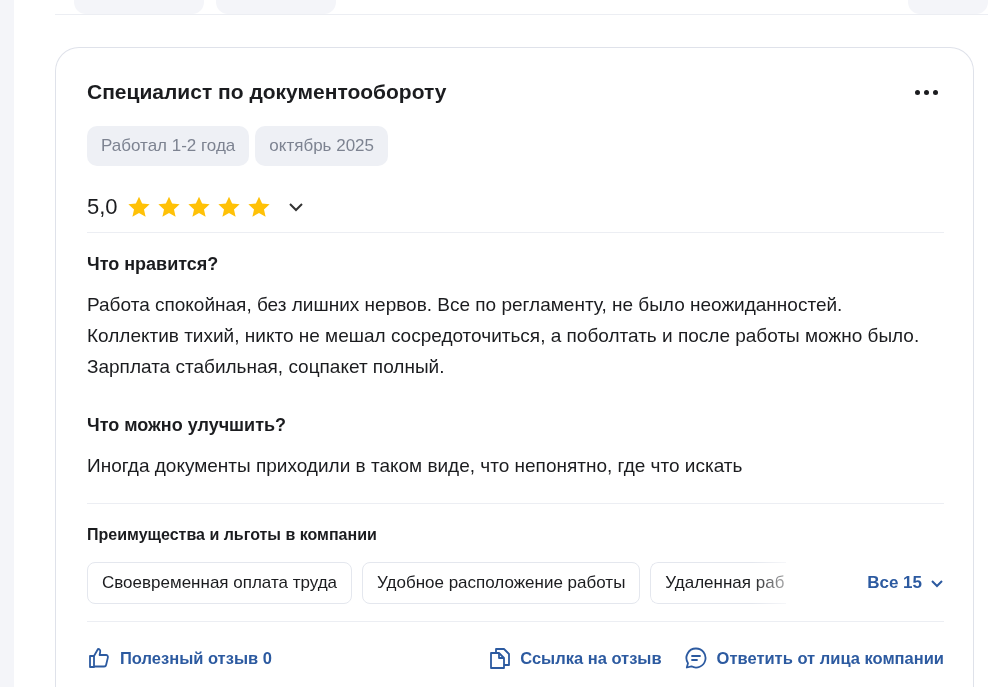 This screenshot has height=687, width=1002. I want to click on speech-bubble-icon, so click(695, 658).